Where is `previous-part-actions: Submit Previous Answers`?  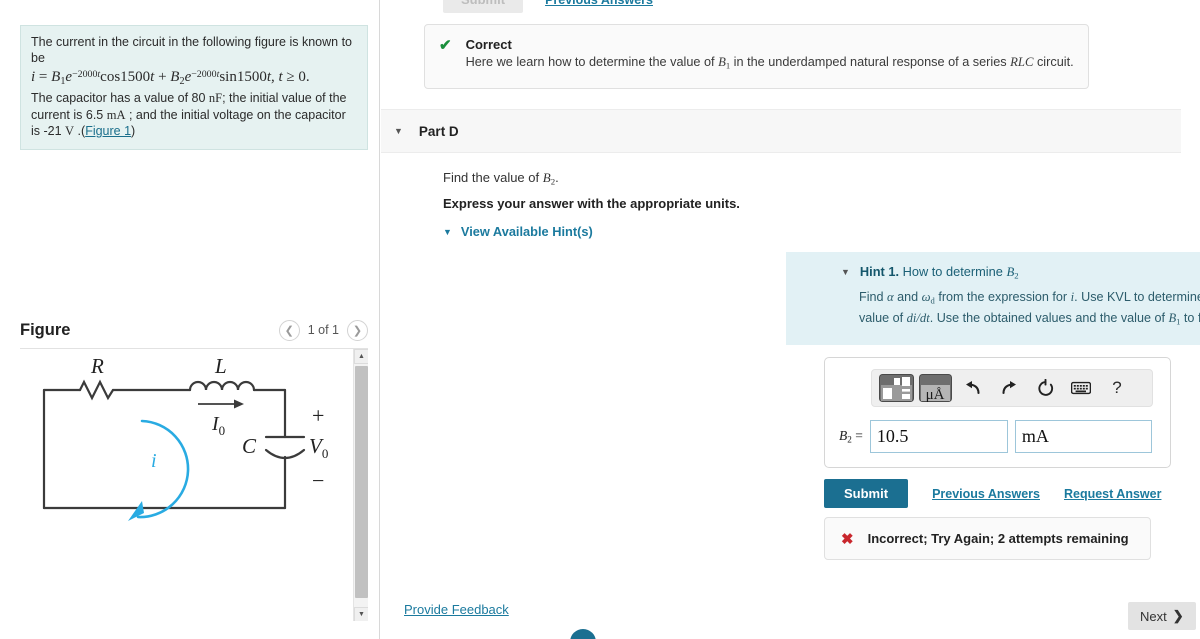
previous-part-actions: Submit Previous Answers is located at coordinates (548, 6).